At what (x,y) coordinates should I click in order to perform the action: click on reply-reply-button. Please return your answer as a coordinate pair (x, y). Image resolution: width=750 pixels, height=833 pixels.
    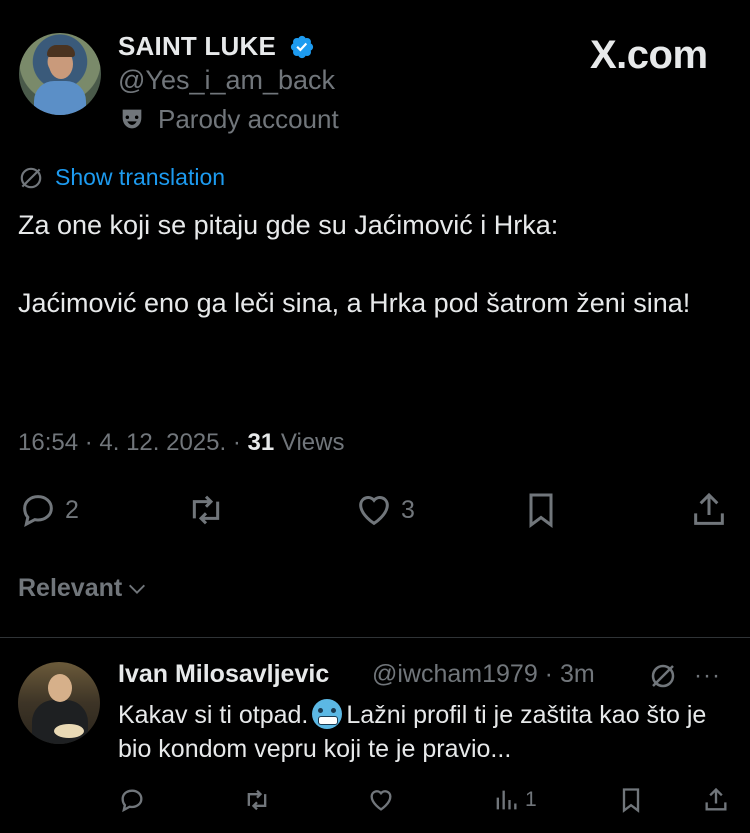
    Looking at the image, I should click on (132, 800).